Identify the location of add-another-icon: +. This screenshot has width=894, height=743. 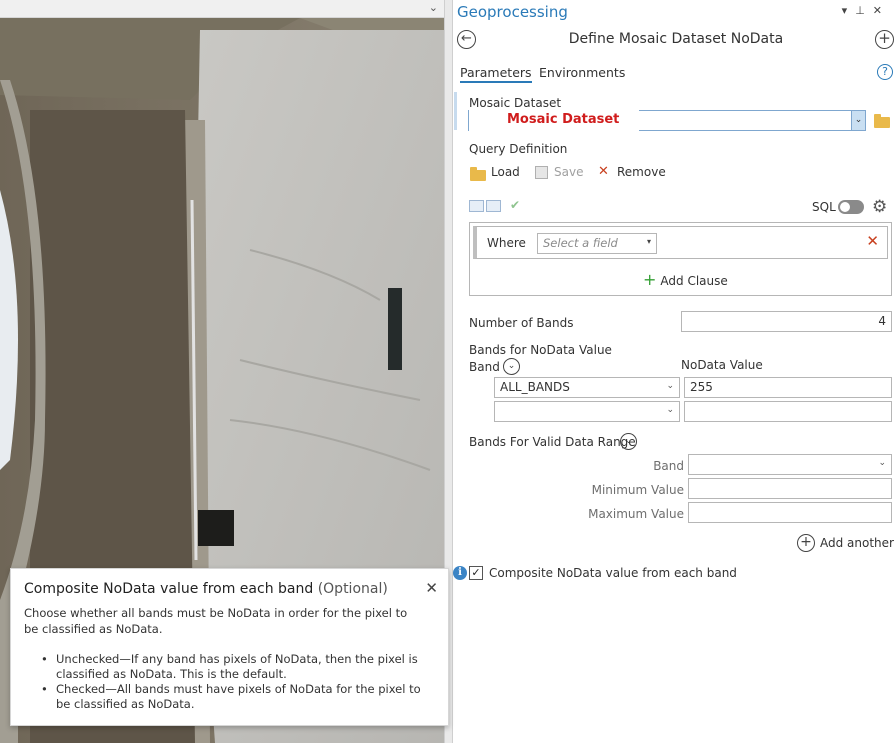
(806, 543).